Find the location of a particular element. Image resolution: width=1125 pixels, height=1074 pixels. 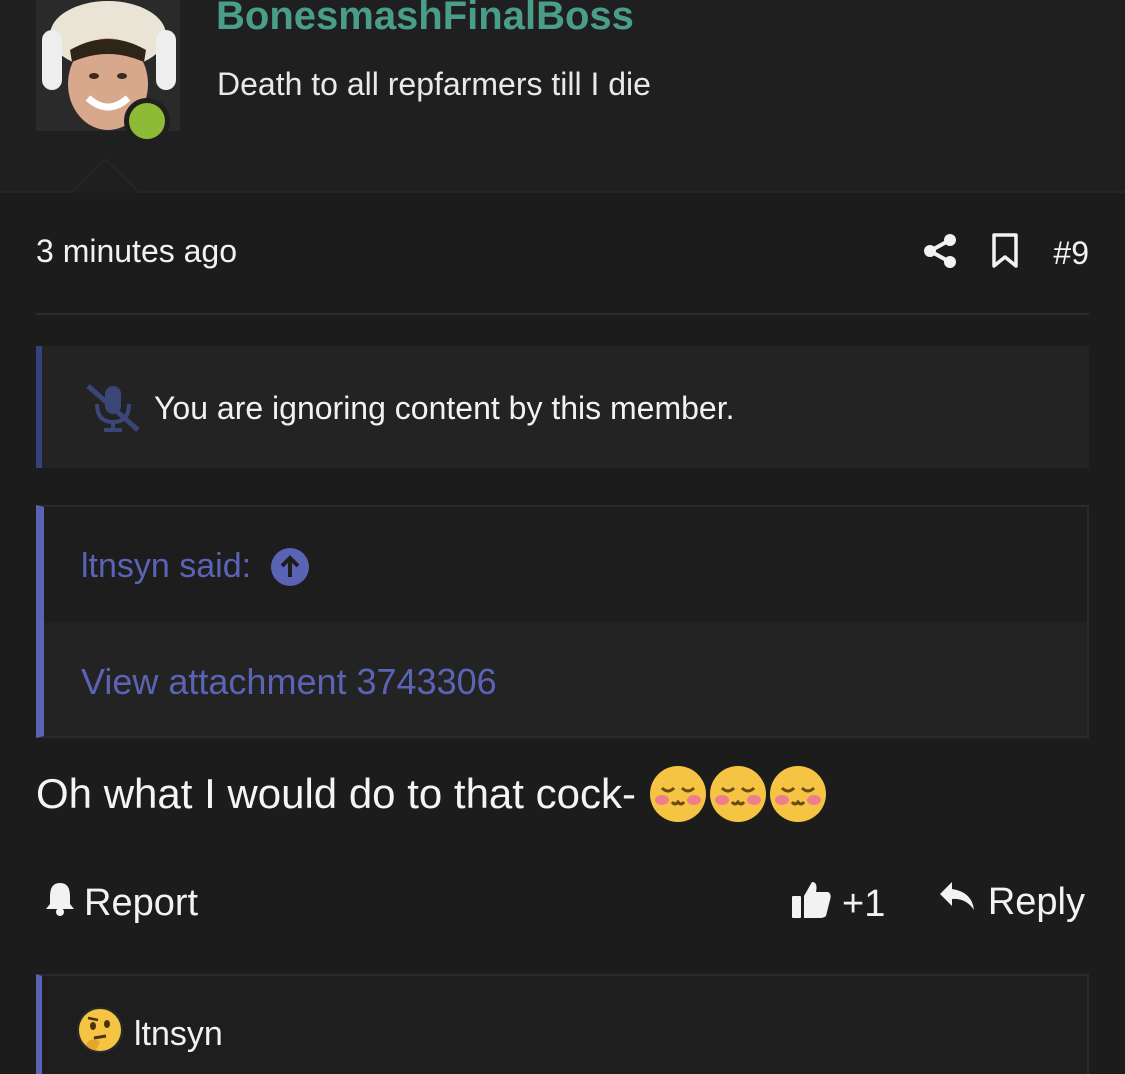

post-meta-actions: #9 is located at coordinates (1006, 253).